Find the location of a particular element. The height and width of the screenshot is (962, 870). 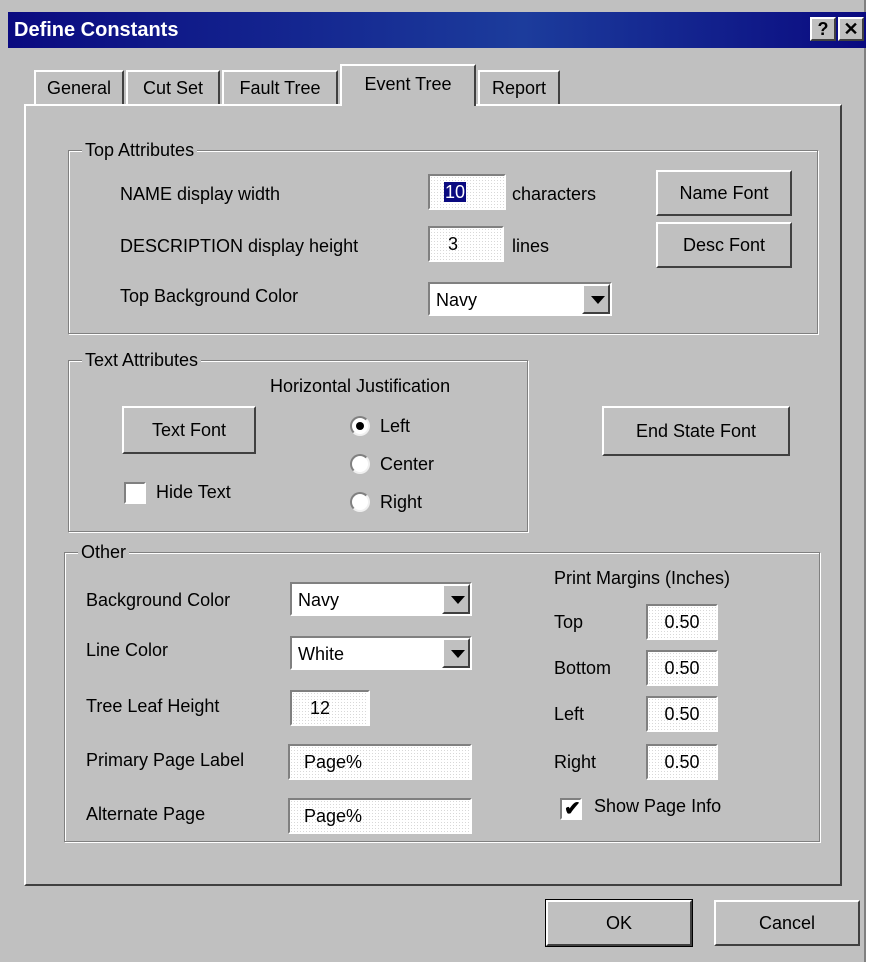

margin-bottom-input: 0.50 is located at coordinates (682, 668).